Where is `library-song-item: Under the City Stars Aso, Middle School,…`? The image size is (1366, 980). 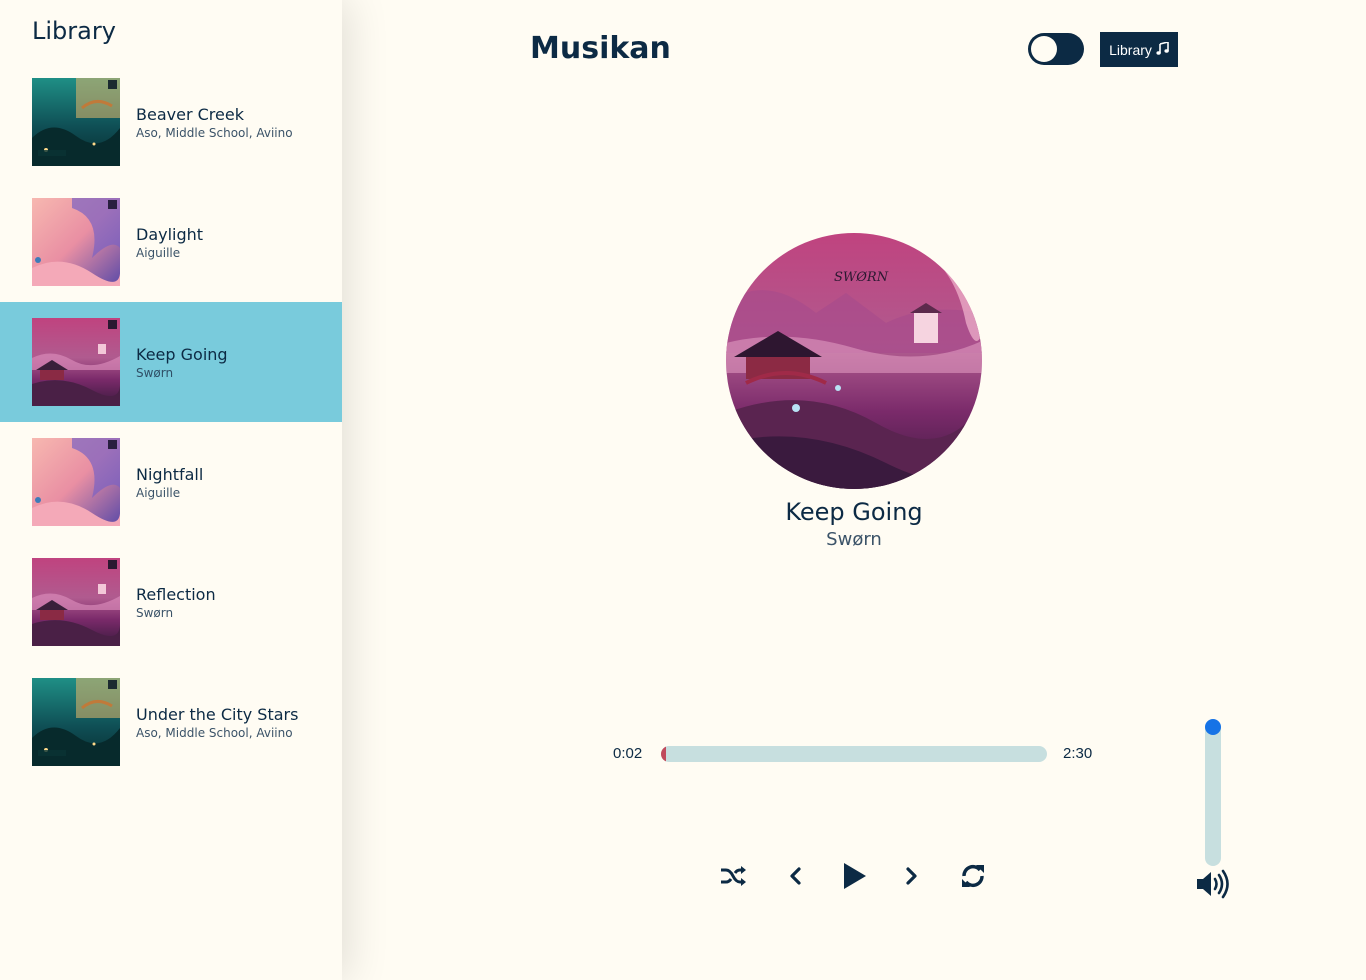
library-song-item: Under the City Stars Aso, Middle School,… is located at coordinates (171, 722).